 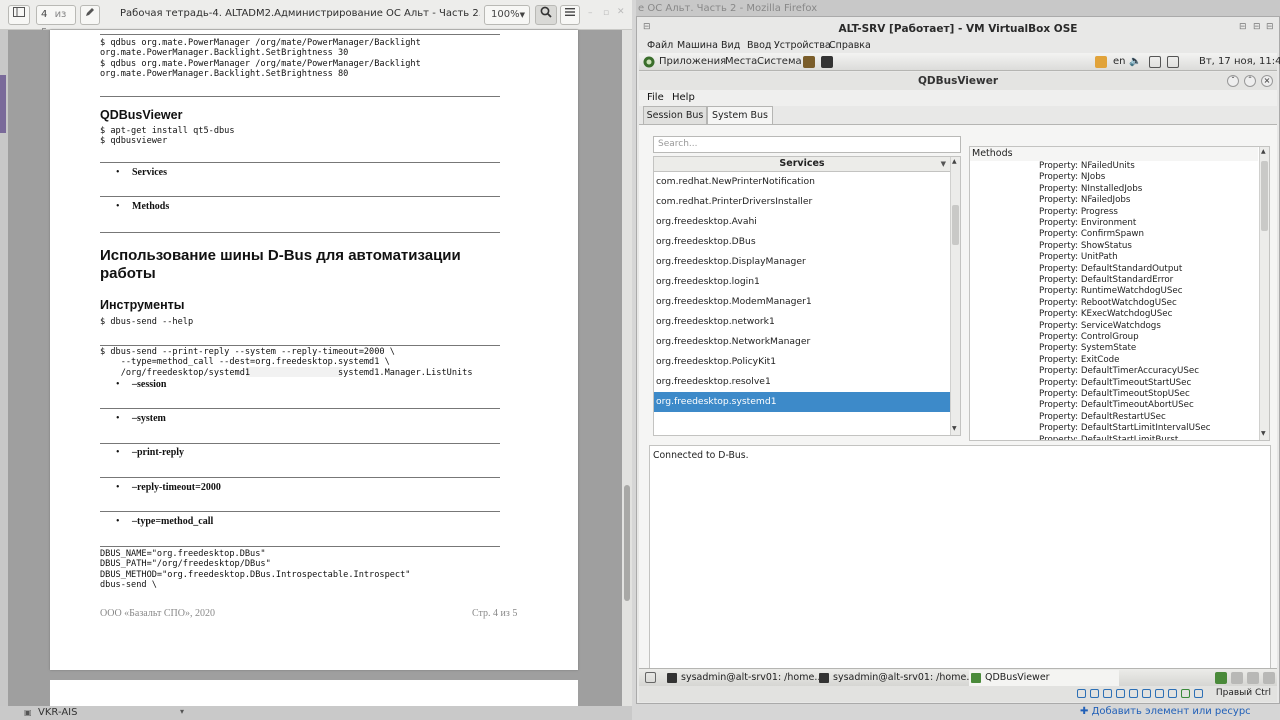 I want to click on add-item-link: ✚ Добавить элемент или ресурс, so click(x=1180, y=713).